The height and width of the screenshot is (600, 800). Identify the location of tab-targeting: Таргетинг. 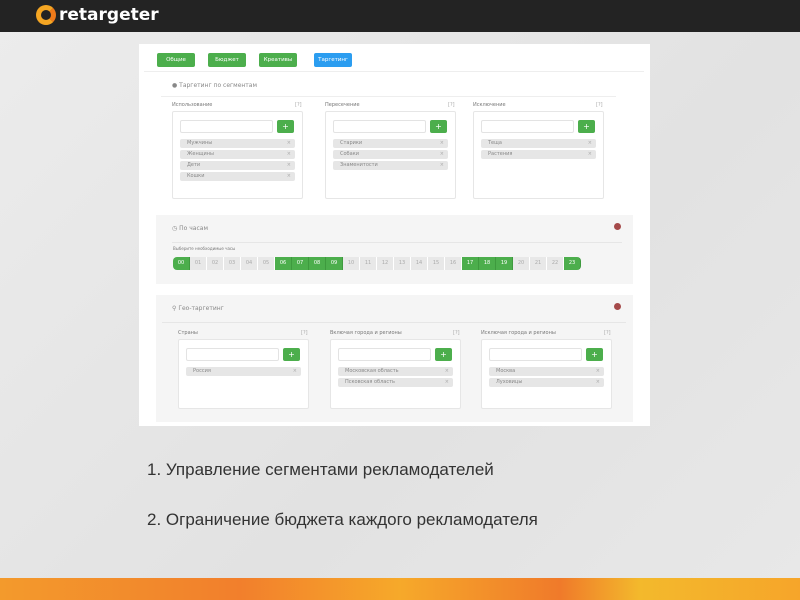
(333, 60).